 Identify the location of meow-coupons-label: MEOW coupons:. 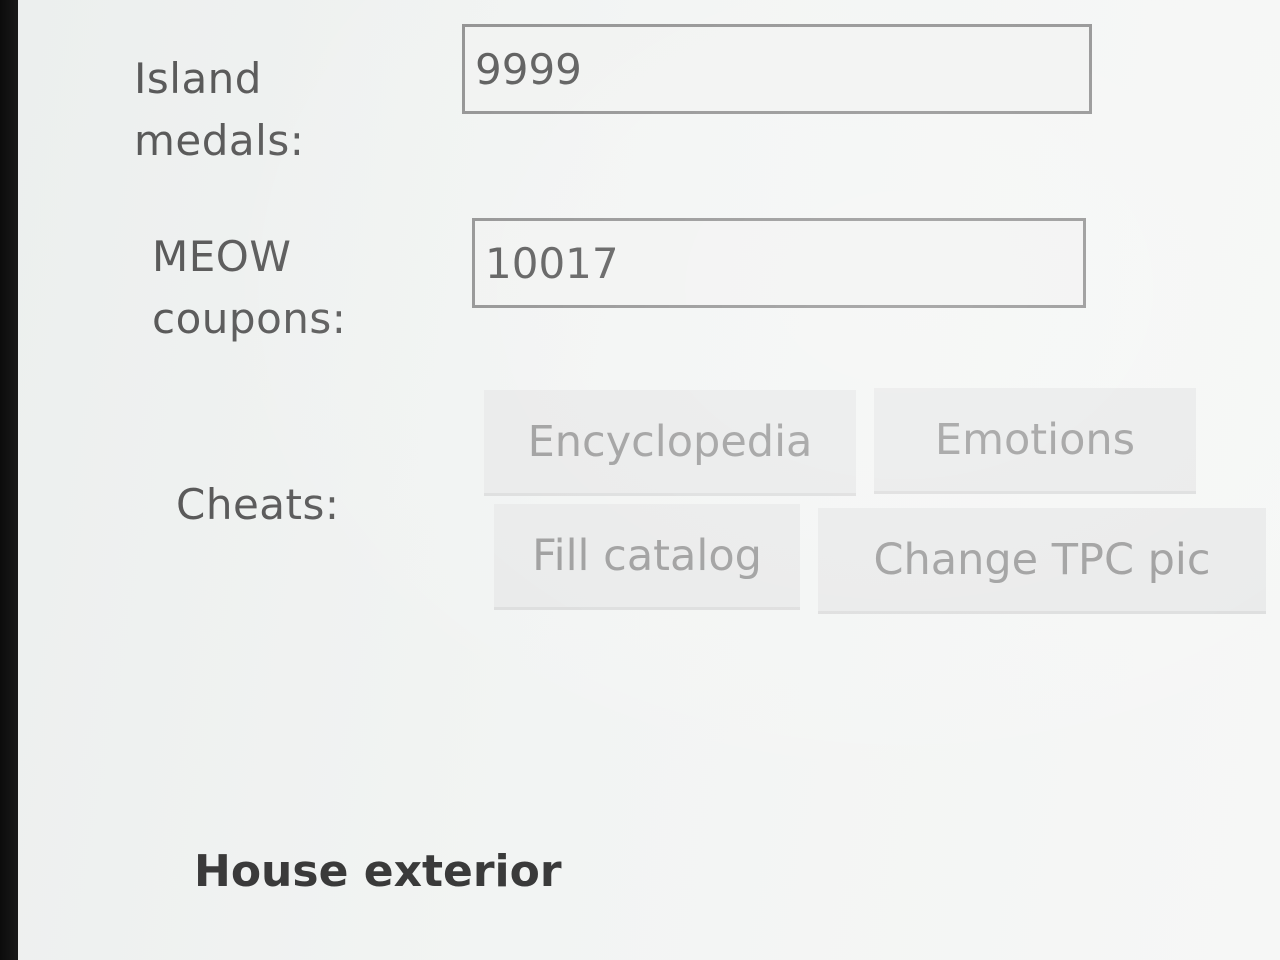
(249, 288).